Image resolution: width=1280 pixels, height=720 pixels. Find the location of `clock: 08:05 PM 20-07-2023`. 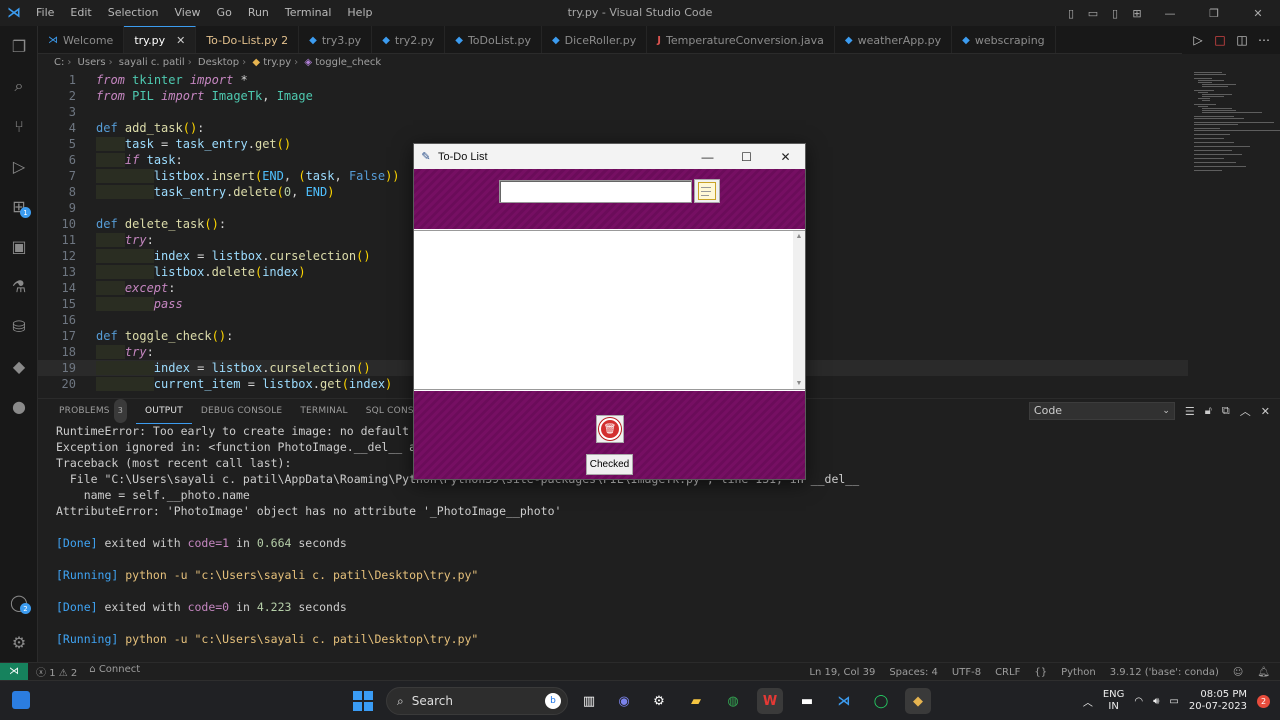

clock: 08:05 PM 20-07-2023 is located at coordinates (1218, 701).